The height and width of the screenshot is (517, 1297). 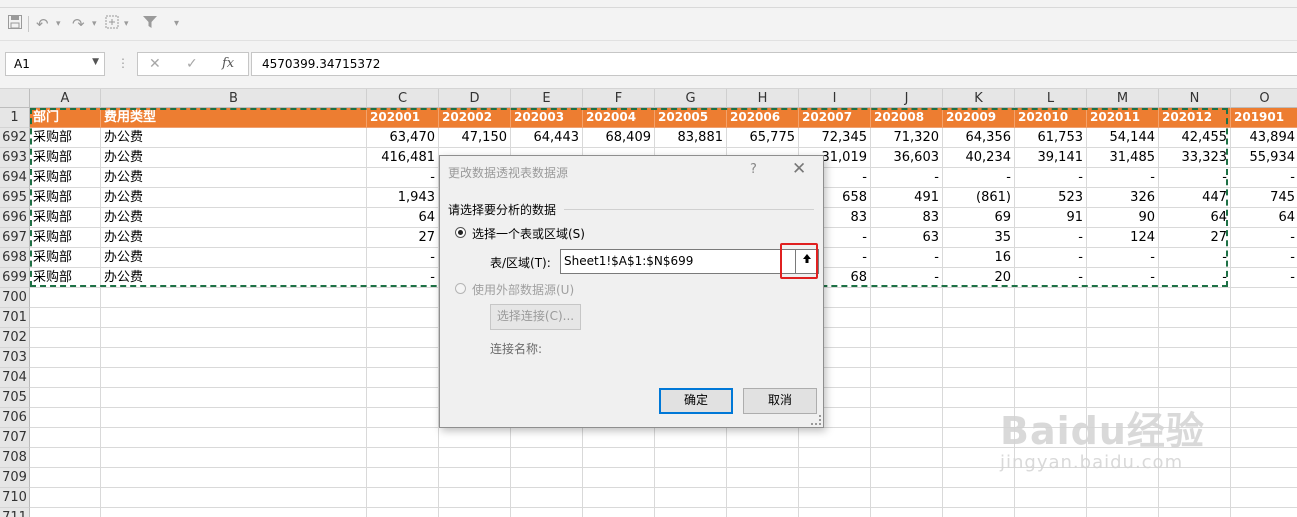 What do you see at coordinates (907, 98) in the screenshot?
I see `column-header-j: J` at bounding box center [907, 98].